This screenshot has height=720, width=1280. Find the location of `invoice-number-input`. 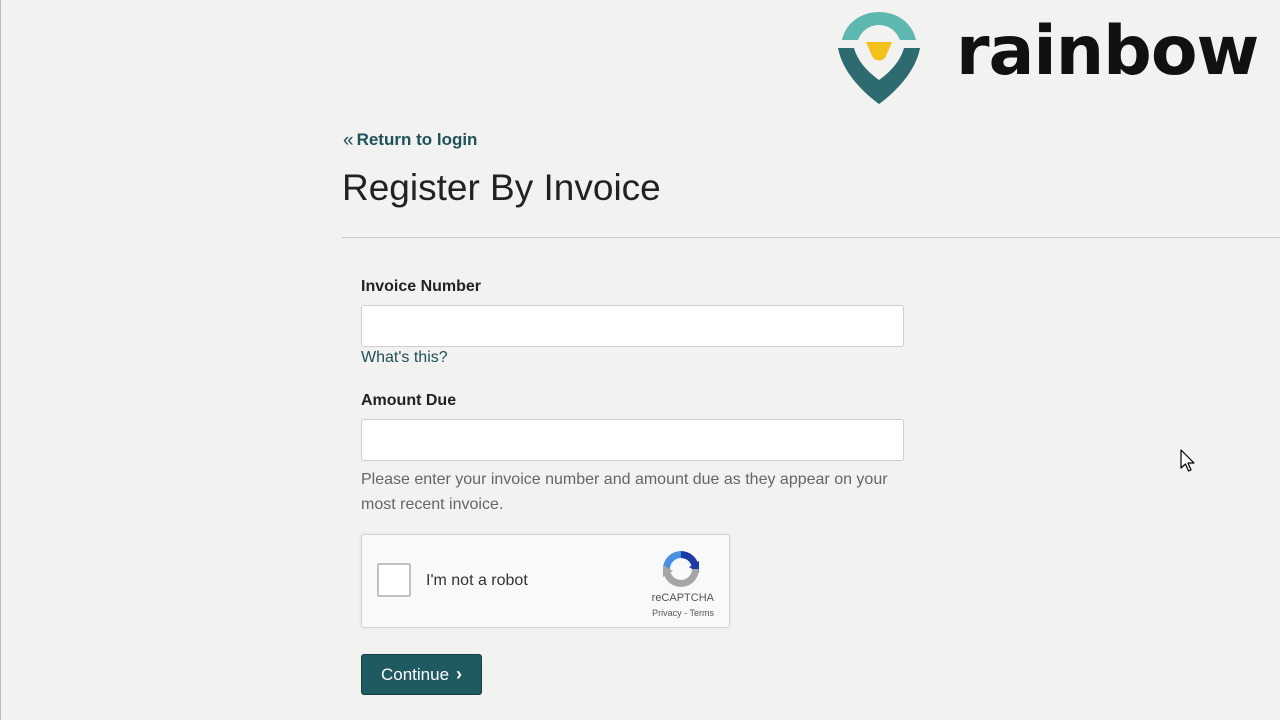

invoice-number-input is located at coordinates (632, 326).